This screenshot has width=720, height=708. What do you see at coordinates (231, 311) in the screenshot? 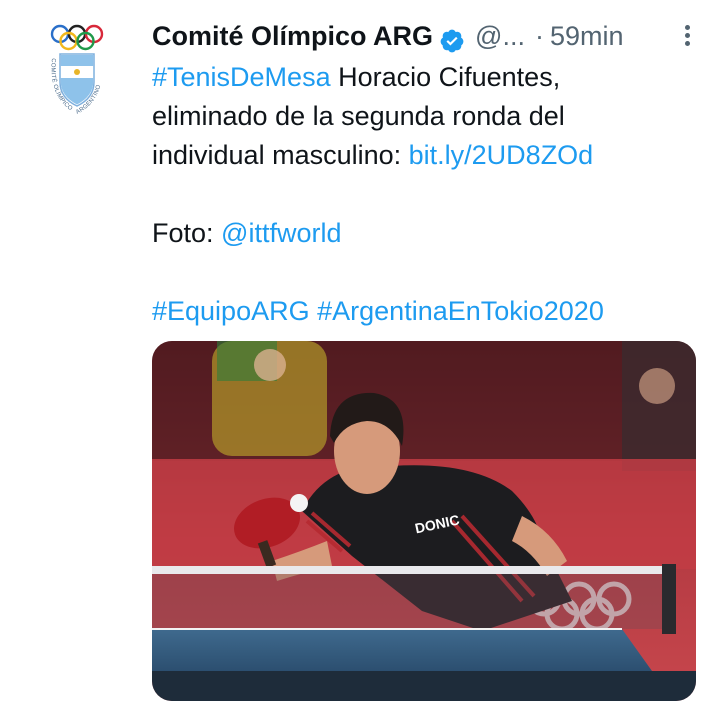
I see `hashtag-equipoarg: #EquipoARG` at bounding box center [231, 311].